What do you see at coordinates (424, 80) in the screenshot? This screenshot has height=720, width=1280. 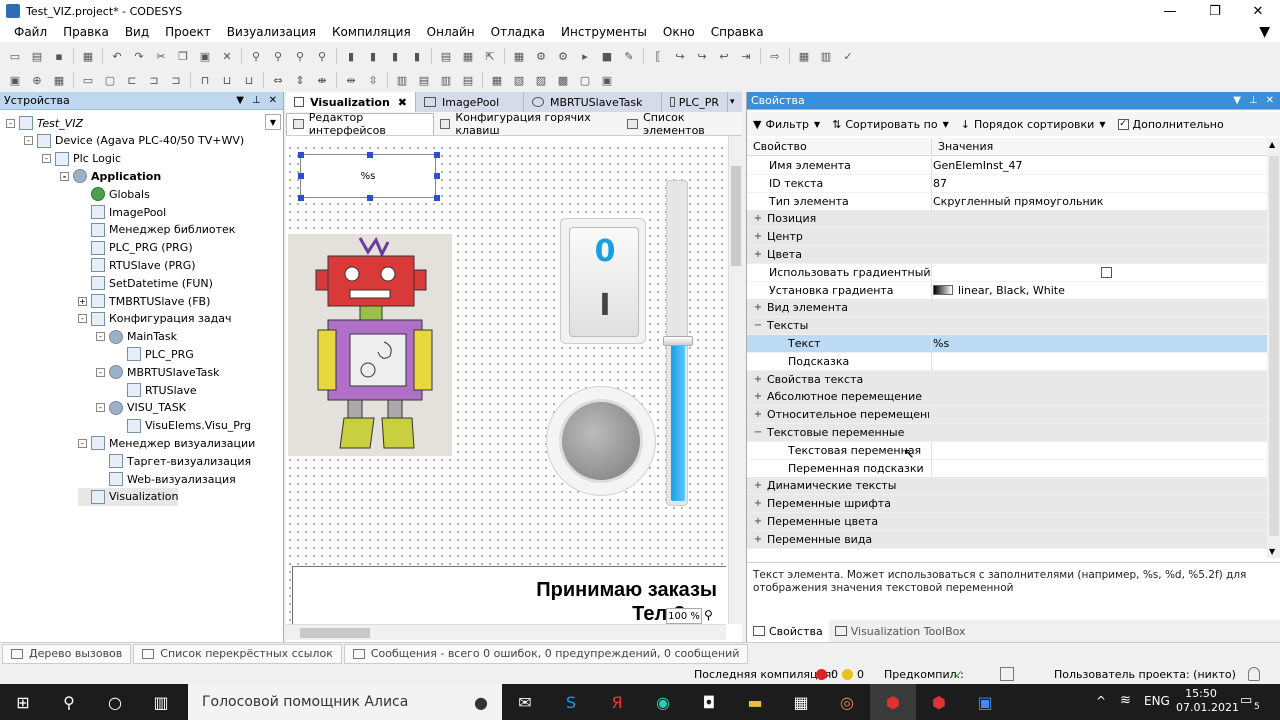 I see `send-back-icon: ▤` at bounding box center [424, 80].